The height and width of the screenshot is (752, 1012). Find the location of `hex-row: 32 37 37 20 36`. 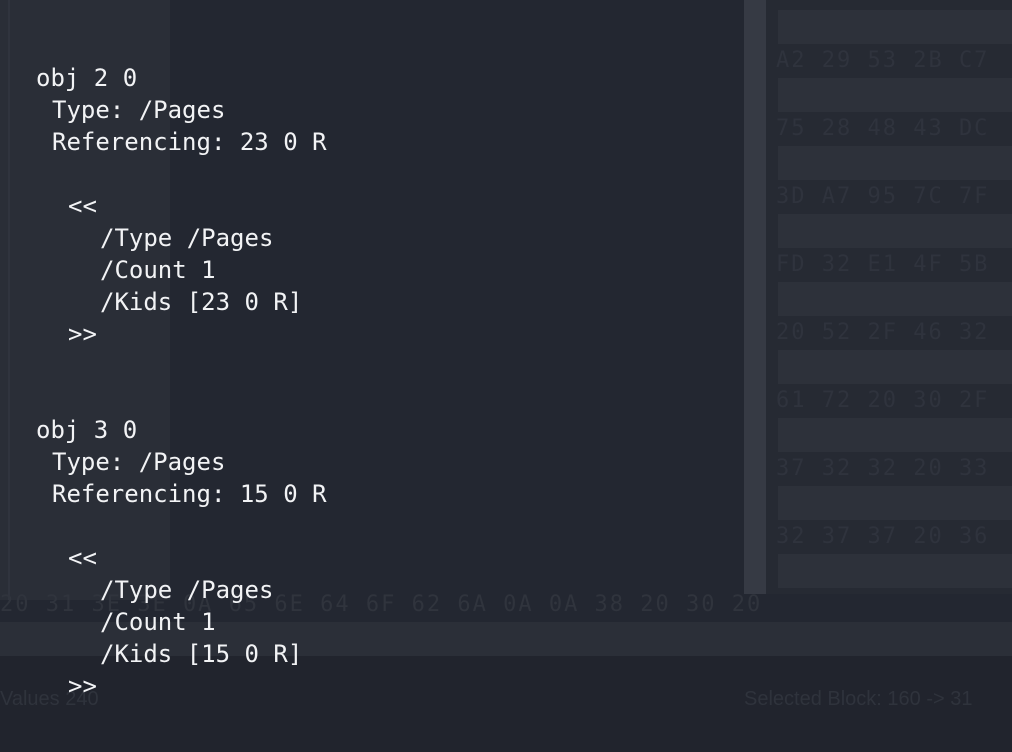

hex-row: 32 37 37 20 36 is located at coordinates (894, 537).